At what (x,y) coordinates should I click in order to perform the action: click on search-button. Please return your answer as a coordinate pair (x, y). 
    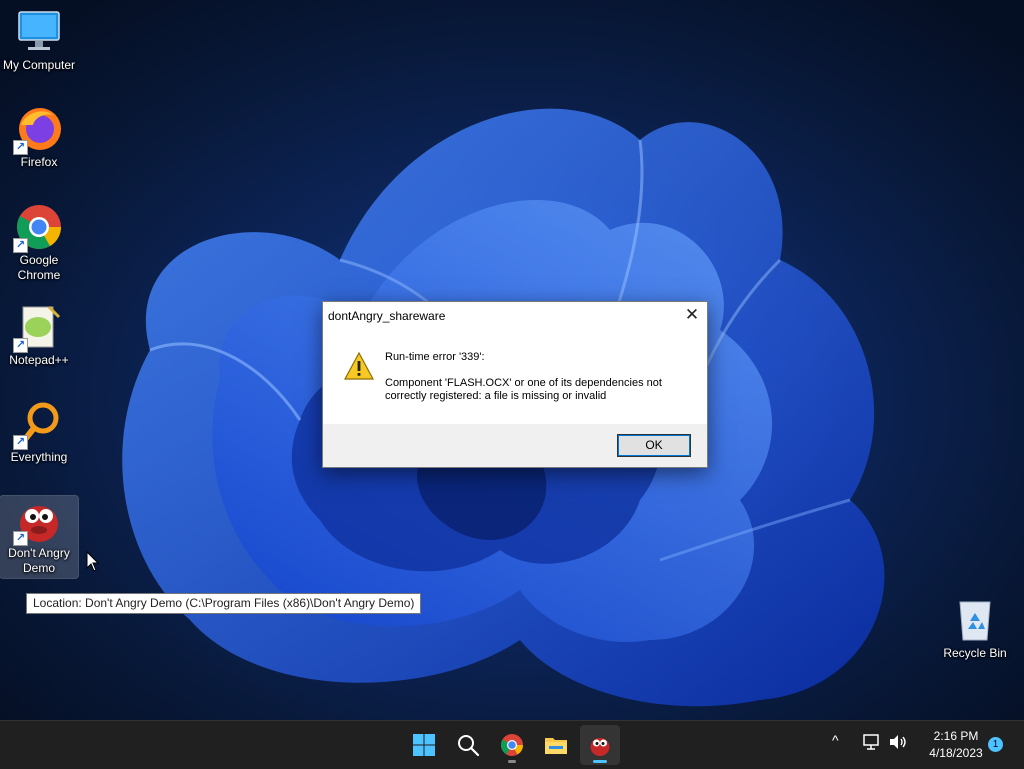
    Looking at the image, I should click on (468, 745).